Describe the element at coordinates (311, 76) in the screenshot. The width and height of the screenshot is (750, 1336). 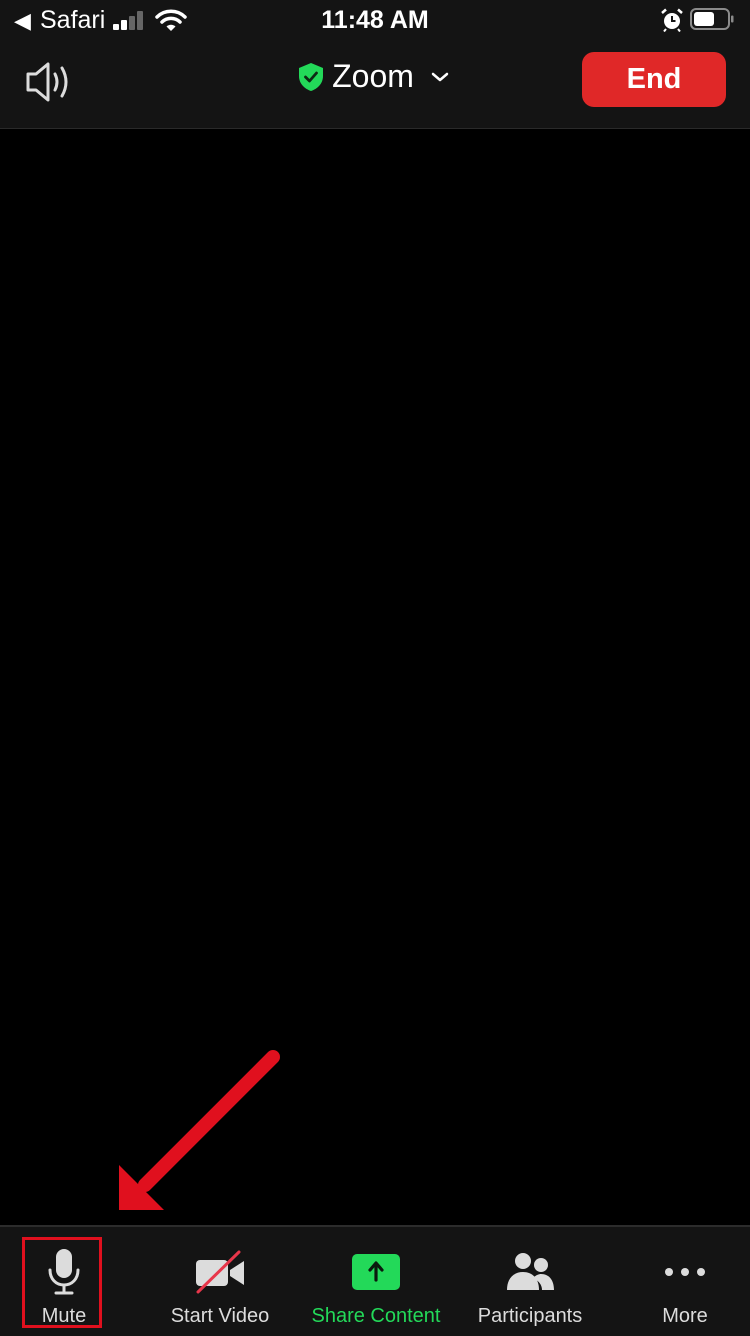
I see `shield-check-icon` at that location.